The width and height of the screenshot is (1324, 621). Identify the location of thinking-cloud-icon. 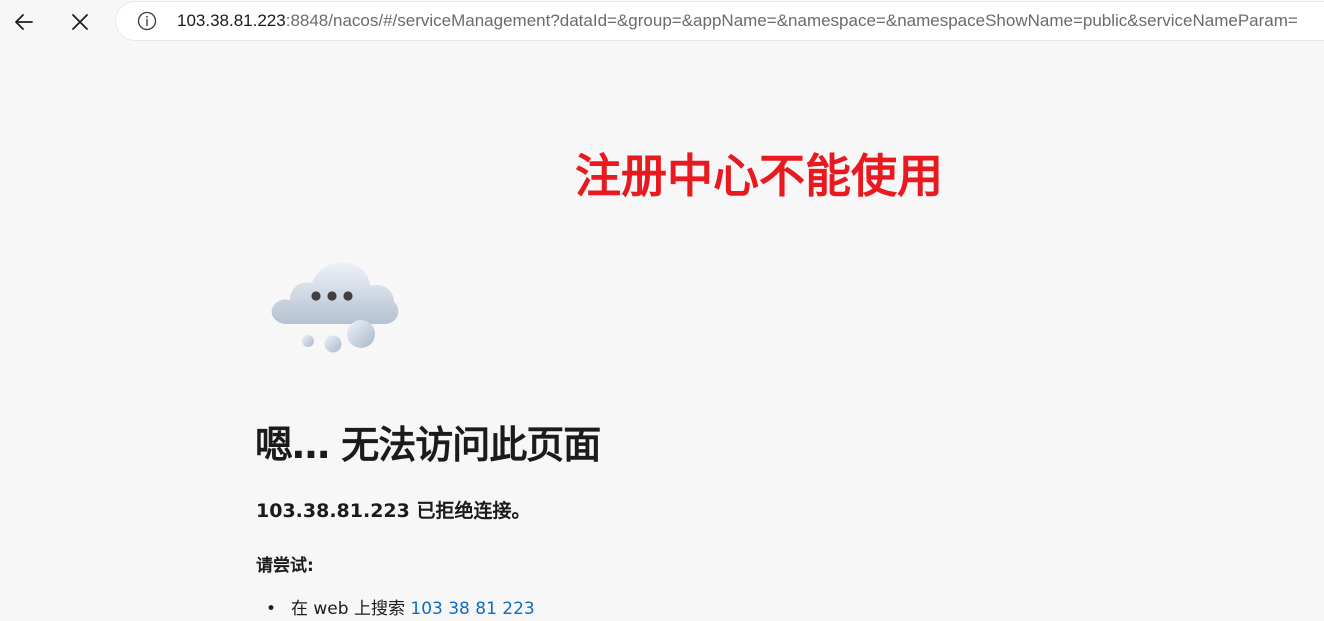
(335, 307).